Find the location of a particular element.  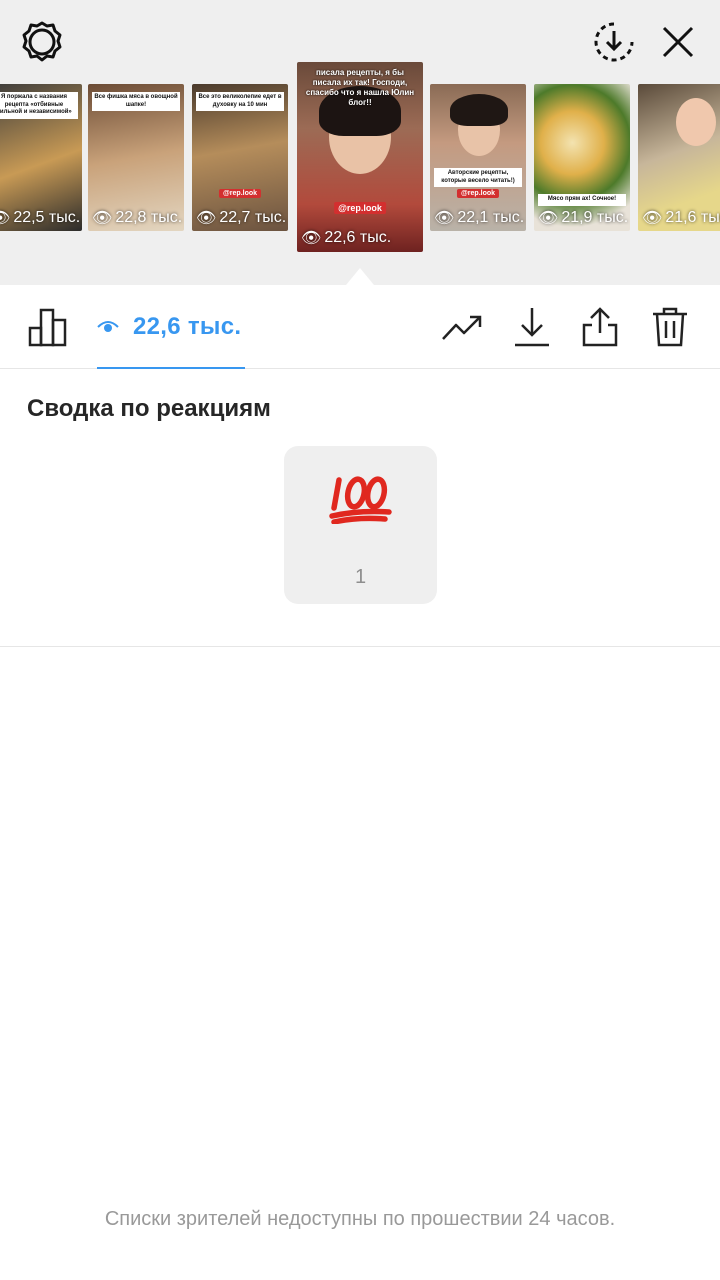

story-views: 👁 22,6 тыс. is located at coordinates (346, 238).